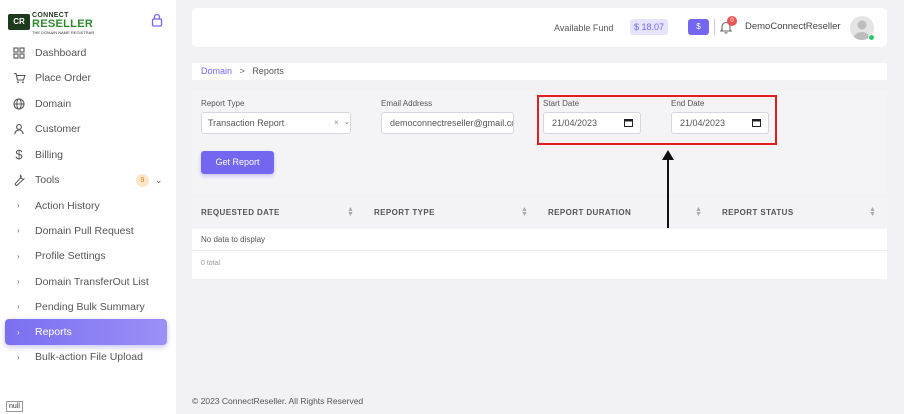 This screenshot has height=414, width=904. Describe the element at coordinates (63, 32) in the screenshot. I see `logo-tagline: THE DOMAIN NAME REGISTRAR` at that location.